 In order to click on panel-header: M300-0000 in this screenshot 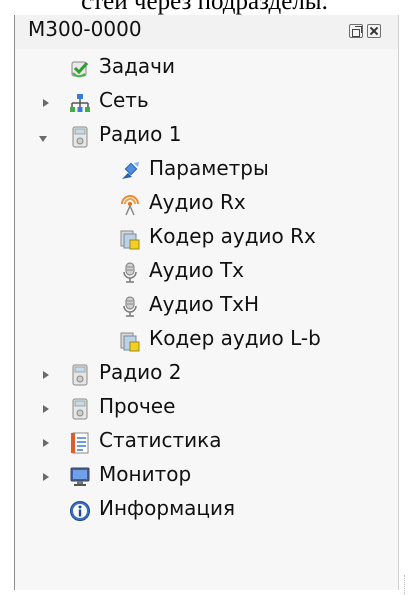, I will do `click(206, 32)`.